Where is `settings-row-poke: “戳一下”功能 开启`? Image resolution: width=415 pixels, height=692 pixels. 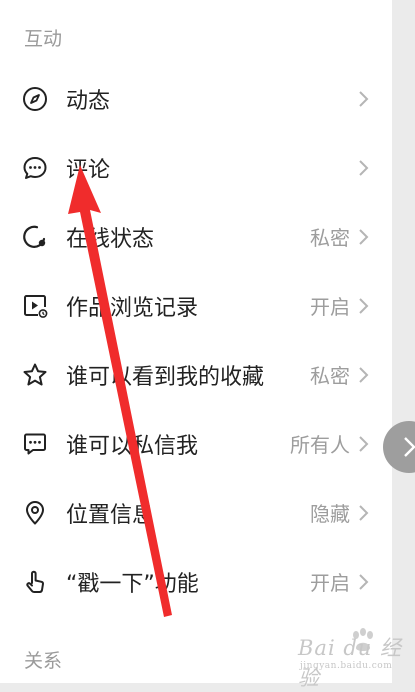 settings-row-poke: “戳一下”功能 开启 is located at coordinates (196, 581).